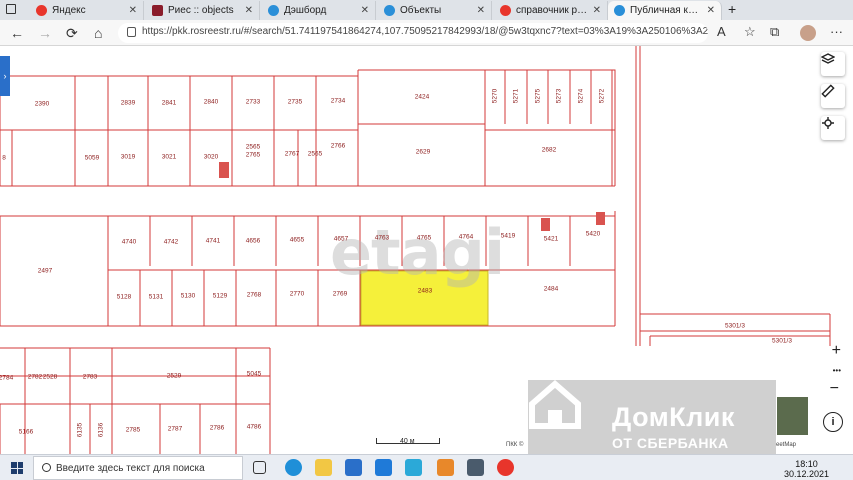 This screenshot has width=853, height=480. Describe the element at coordinates (422, 97) in the screenshot. I see `parcel-label: 2424` at that location.